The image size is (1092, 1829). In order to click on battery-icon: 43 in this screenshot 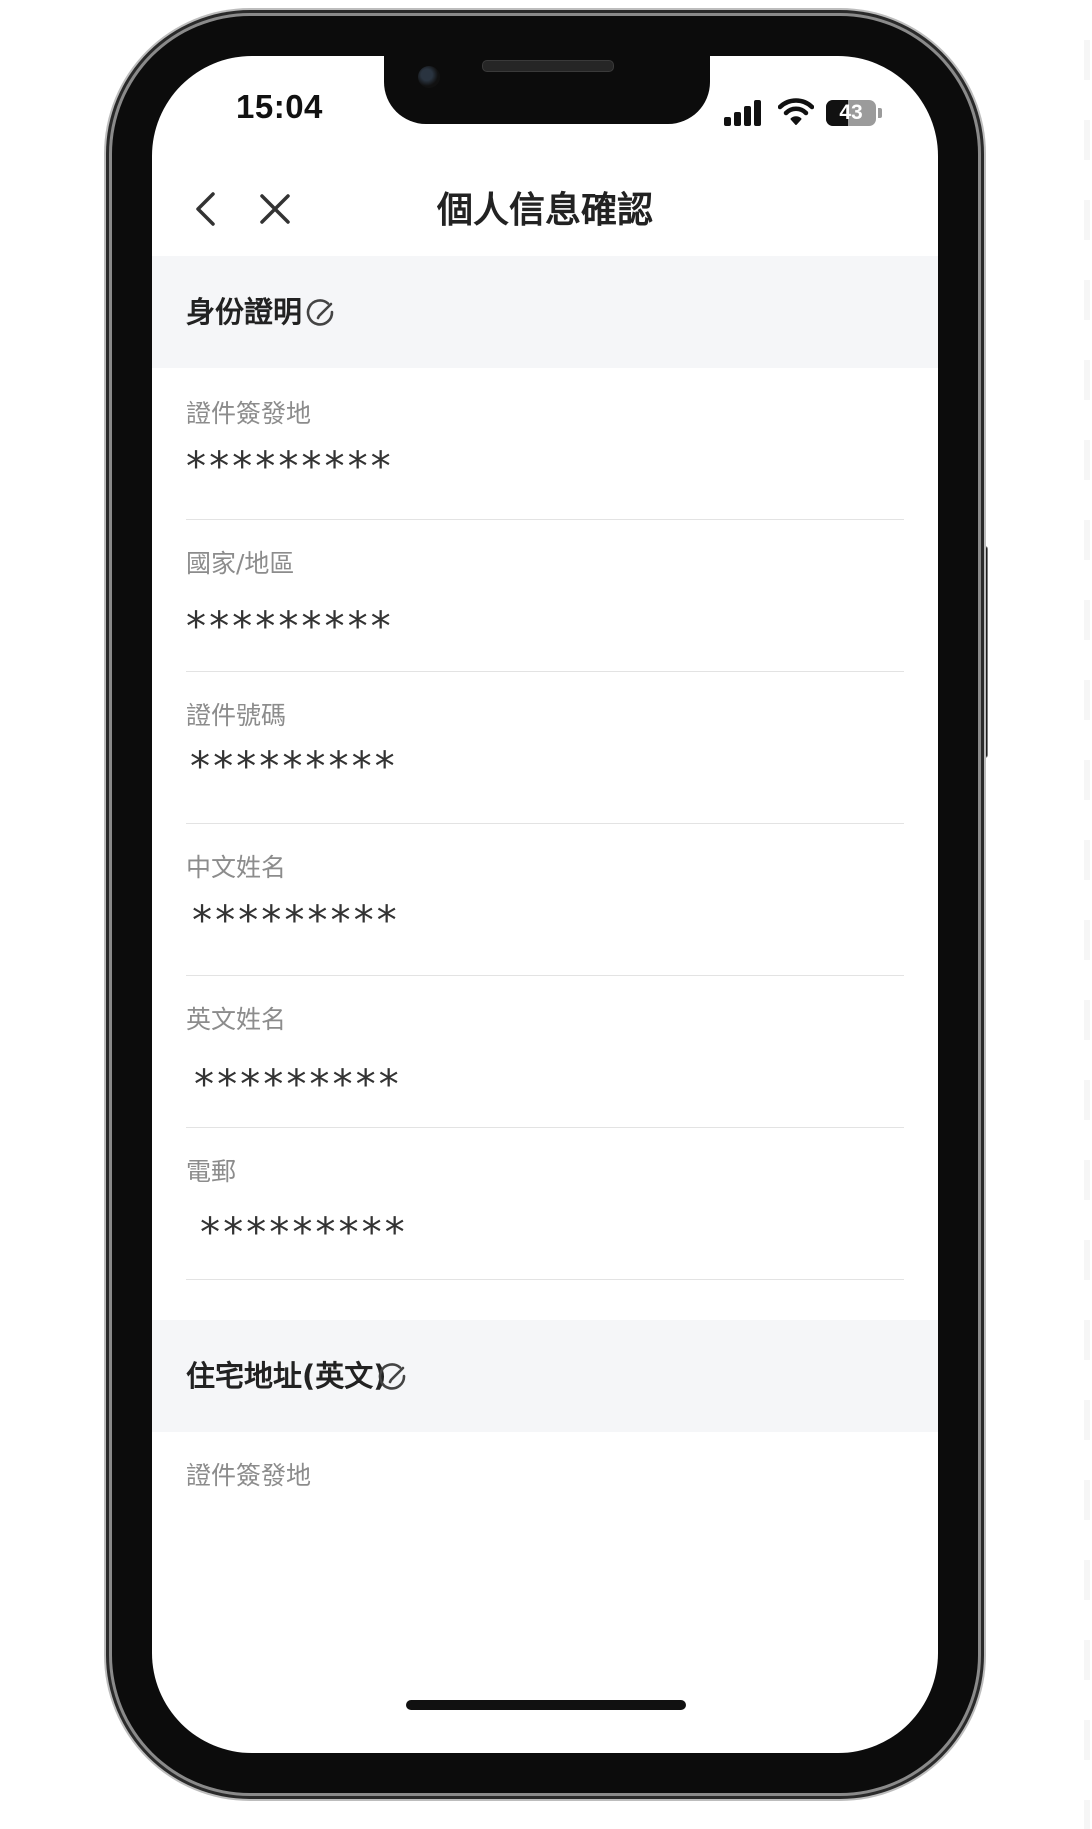, I will do `click(851, 113)`.